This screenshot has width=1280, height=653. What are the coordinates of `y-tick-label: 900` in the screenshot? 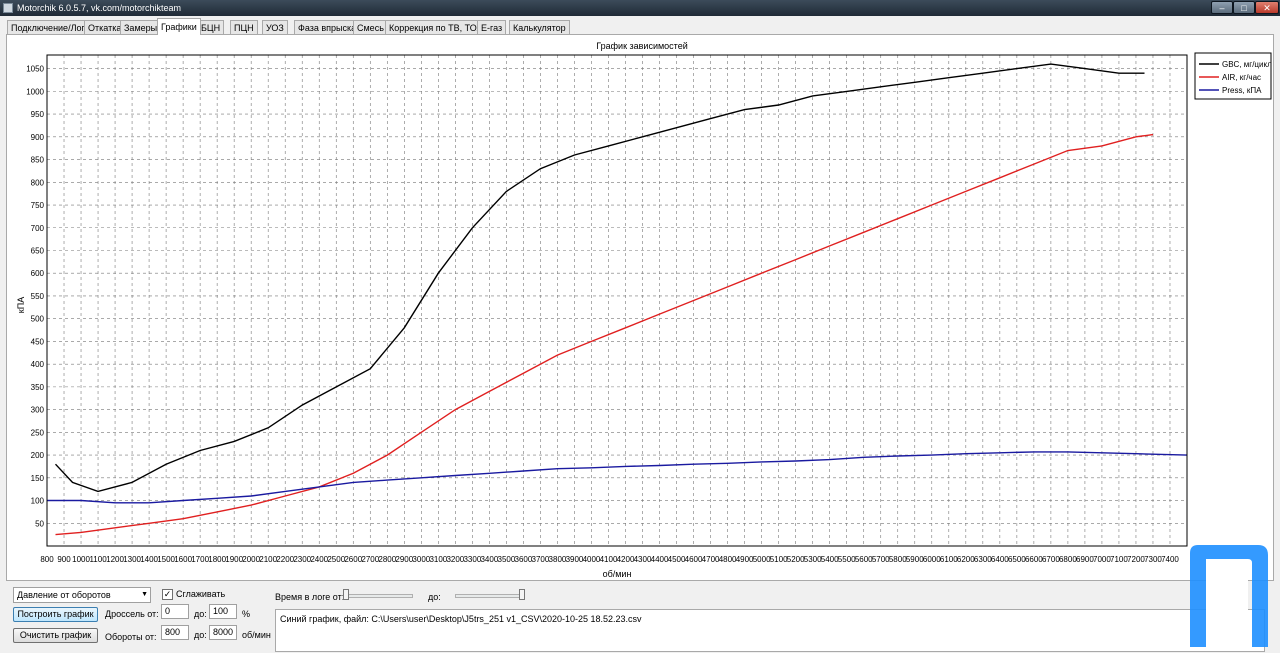 It's located at (38, 137).